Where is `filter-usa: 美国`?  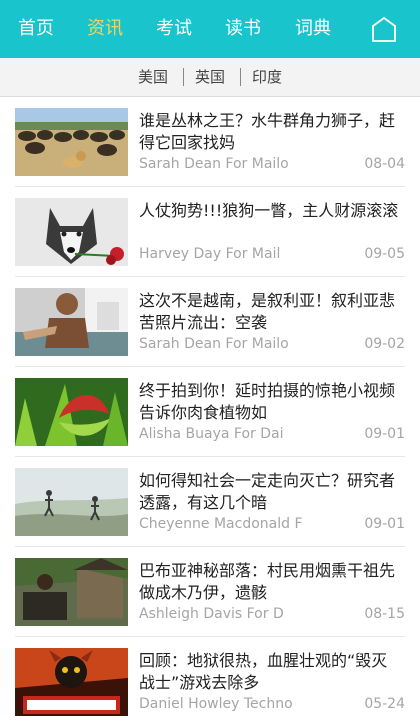 filter-usa: 美国 is located at coordinates (153, 77).